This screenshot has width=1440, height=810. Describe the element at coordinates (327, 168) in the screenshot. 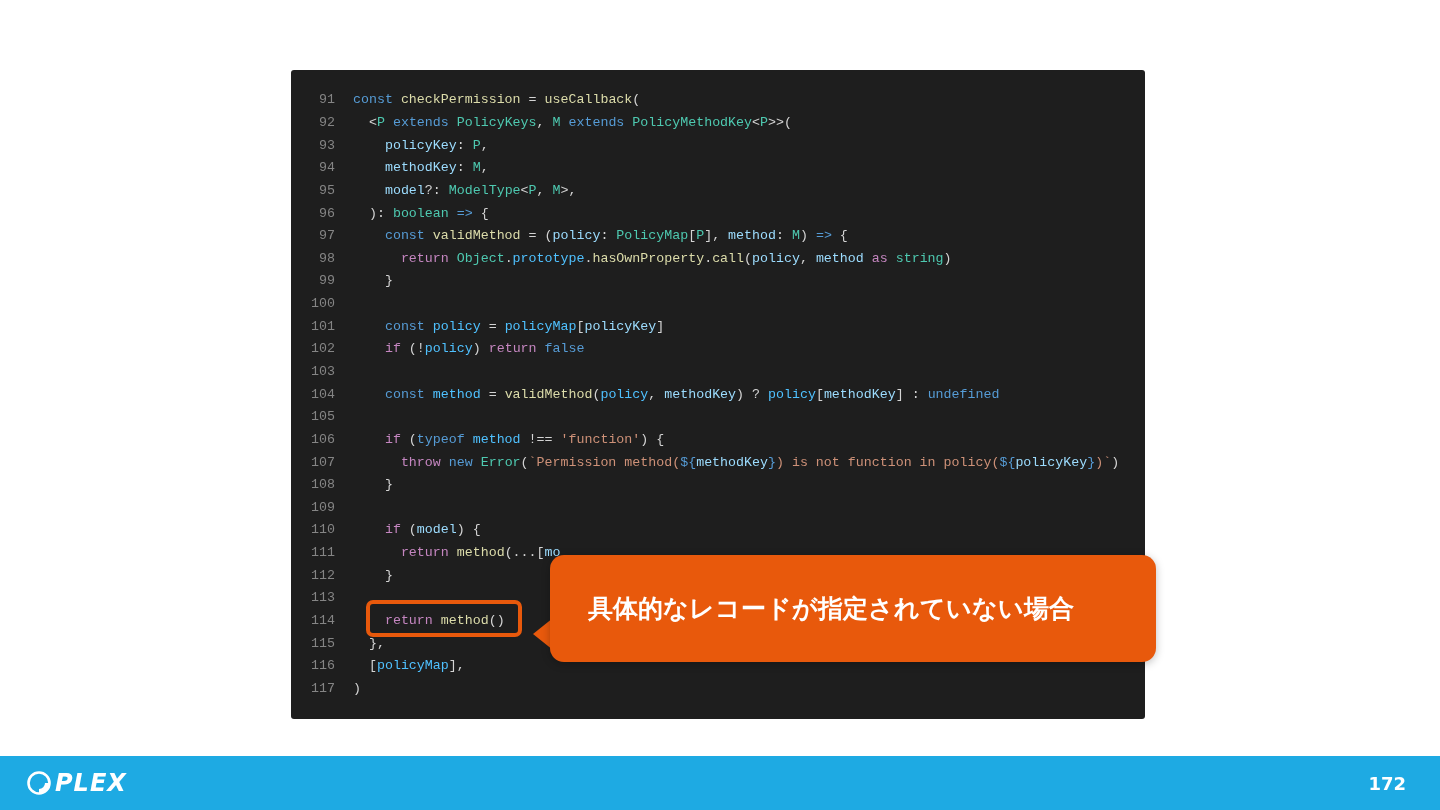

I see `line-number: 94` at that location.